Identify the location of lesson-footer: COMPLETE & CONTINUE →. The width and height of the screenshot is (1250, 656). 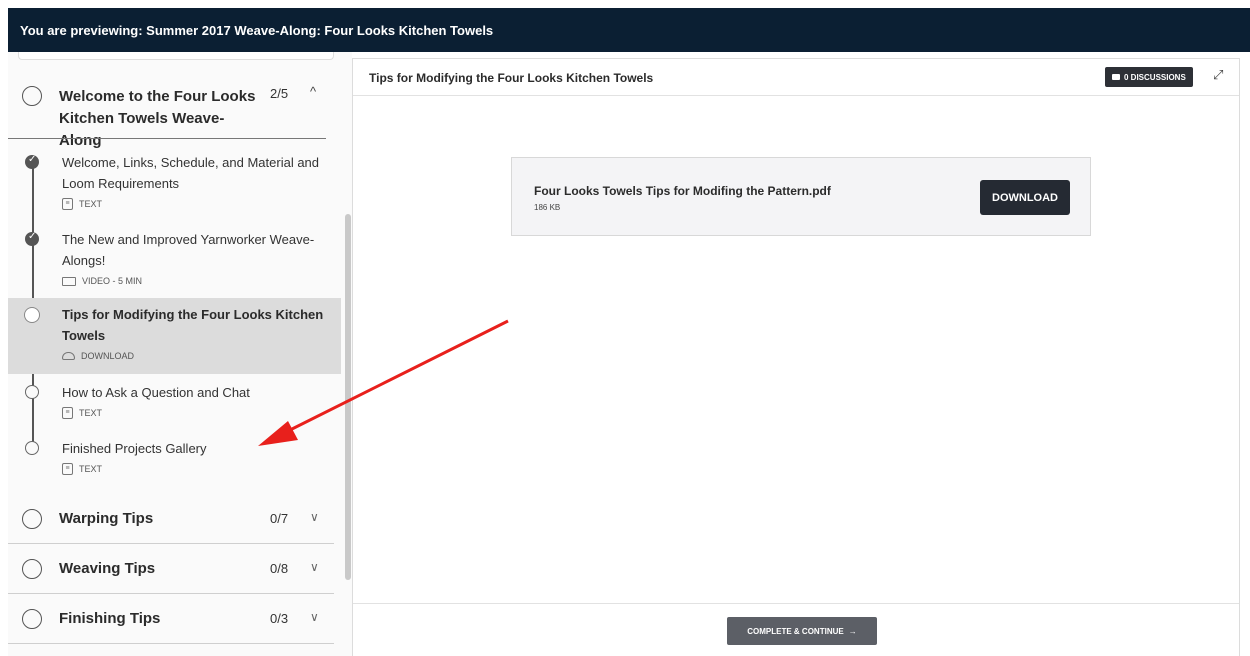
(796, 629).